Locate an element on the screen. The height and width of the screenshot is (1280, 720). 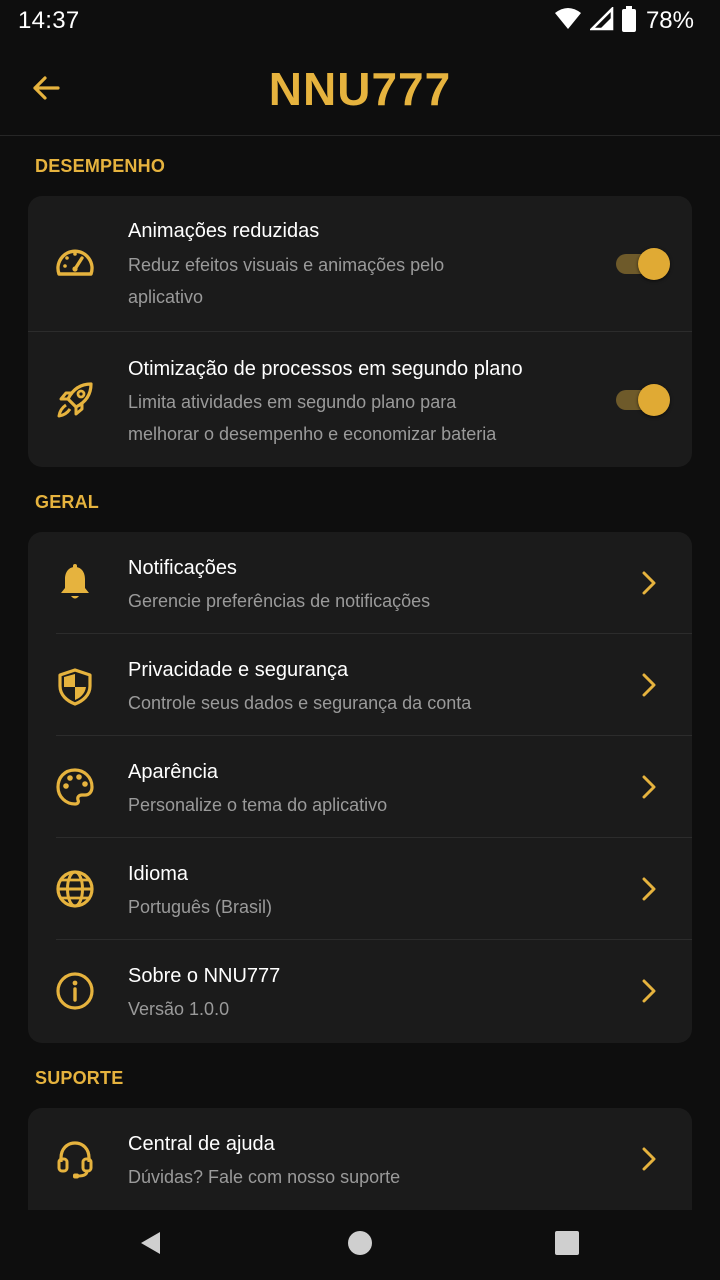
setting-title: Aparência is located at coordinates (173, 772).